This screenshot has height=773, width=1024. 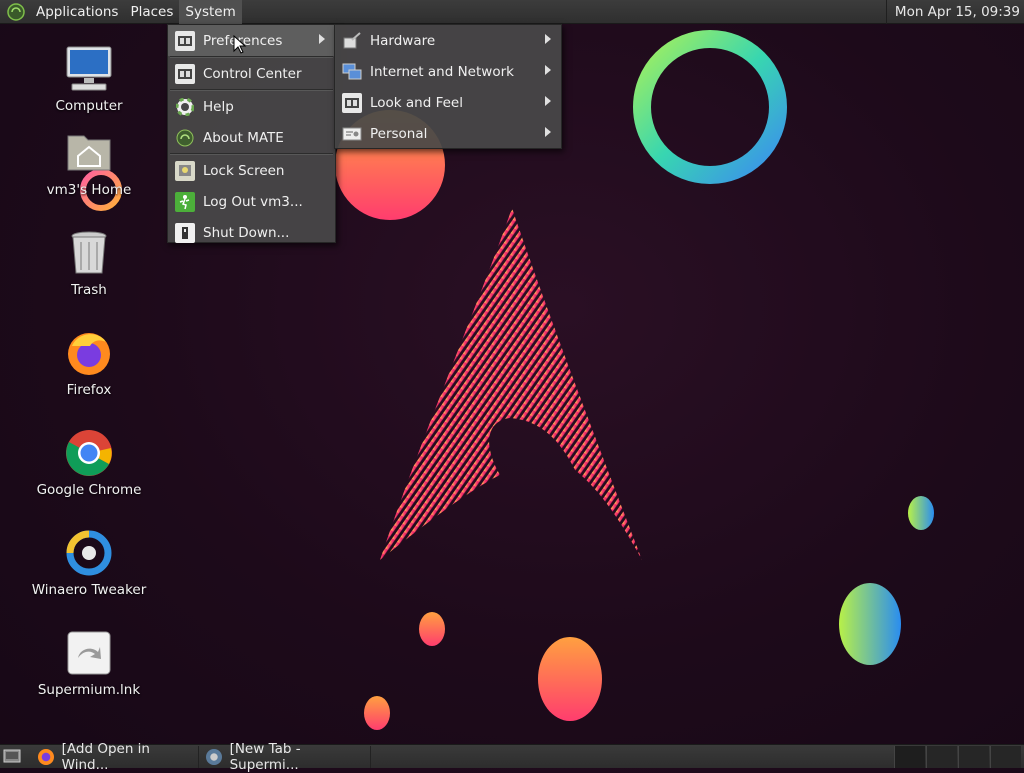 I want to click on menu-item-label: Lock Screen, so click(x=244, y=170).